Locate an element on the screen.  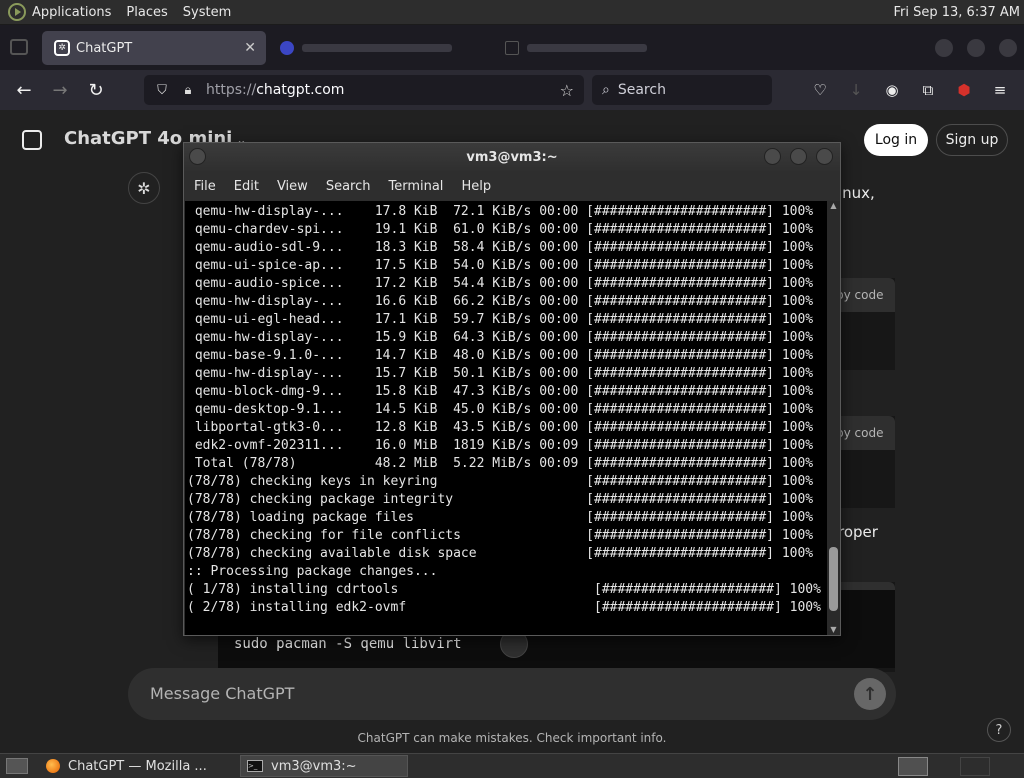
menu-help: Help is located at coordinates (476, 186).